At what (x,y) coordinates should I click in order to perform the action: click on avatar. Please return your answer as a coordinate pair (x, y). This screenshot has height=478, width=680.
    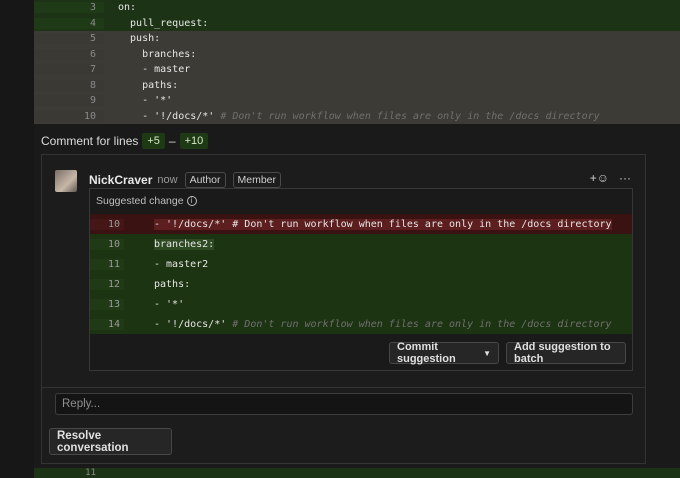
    Looking at the image, I should click on (66, 181).